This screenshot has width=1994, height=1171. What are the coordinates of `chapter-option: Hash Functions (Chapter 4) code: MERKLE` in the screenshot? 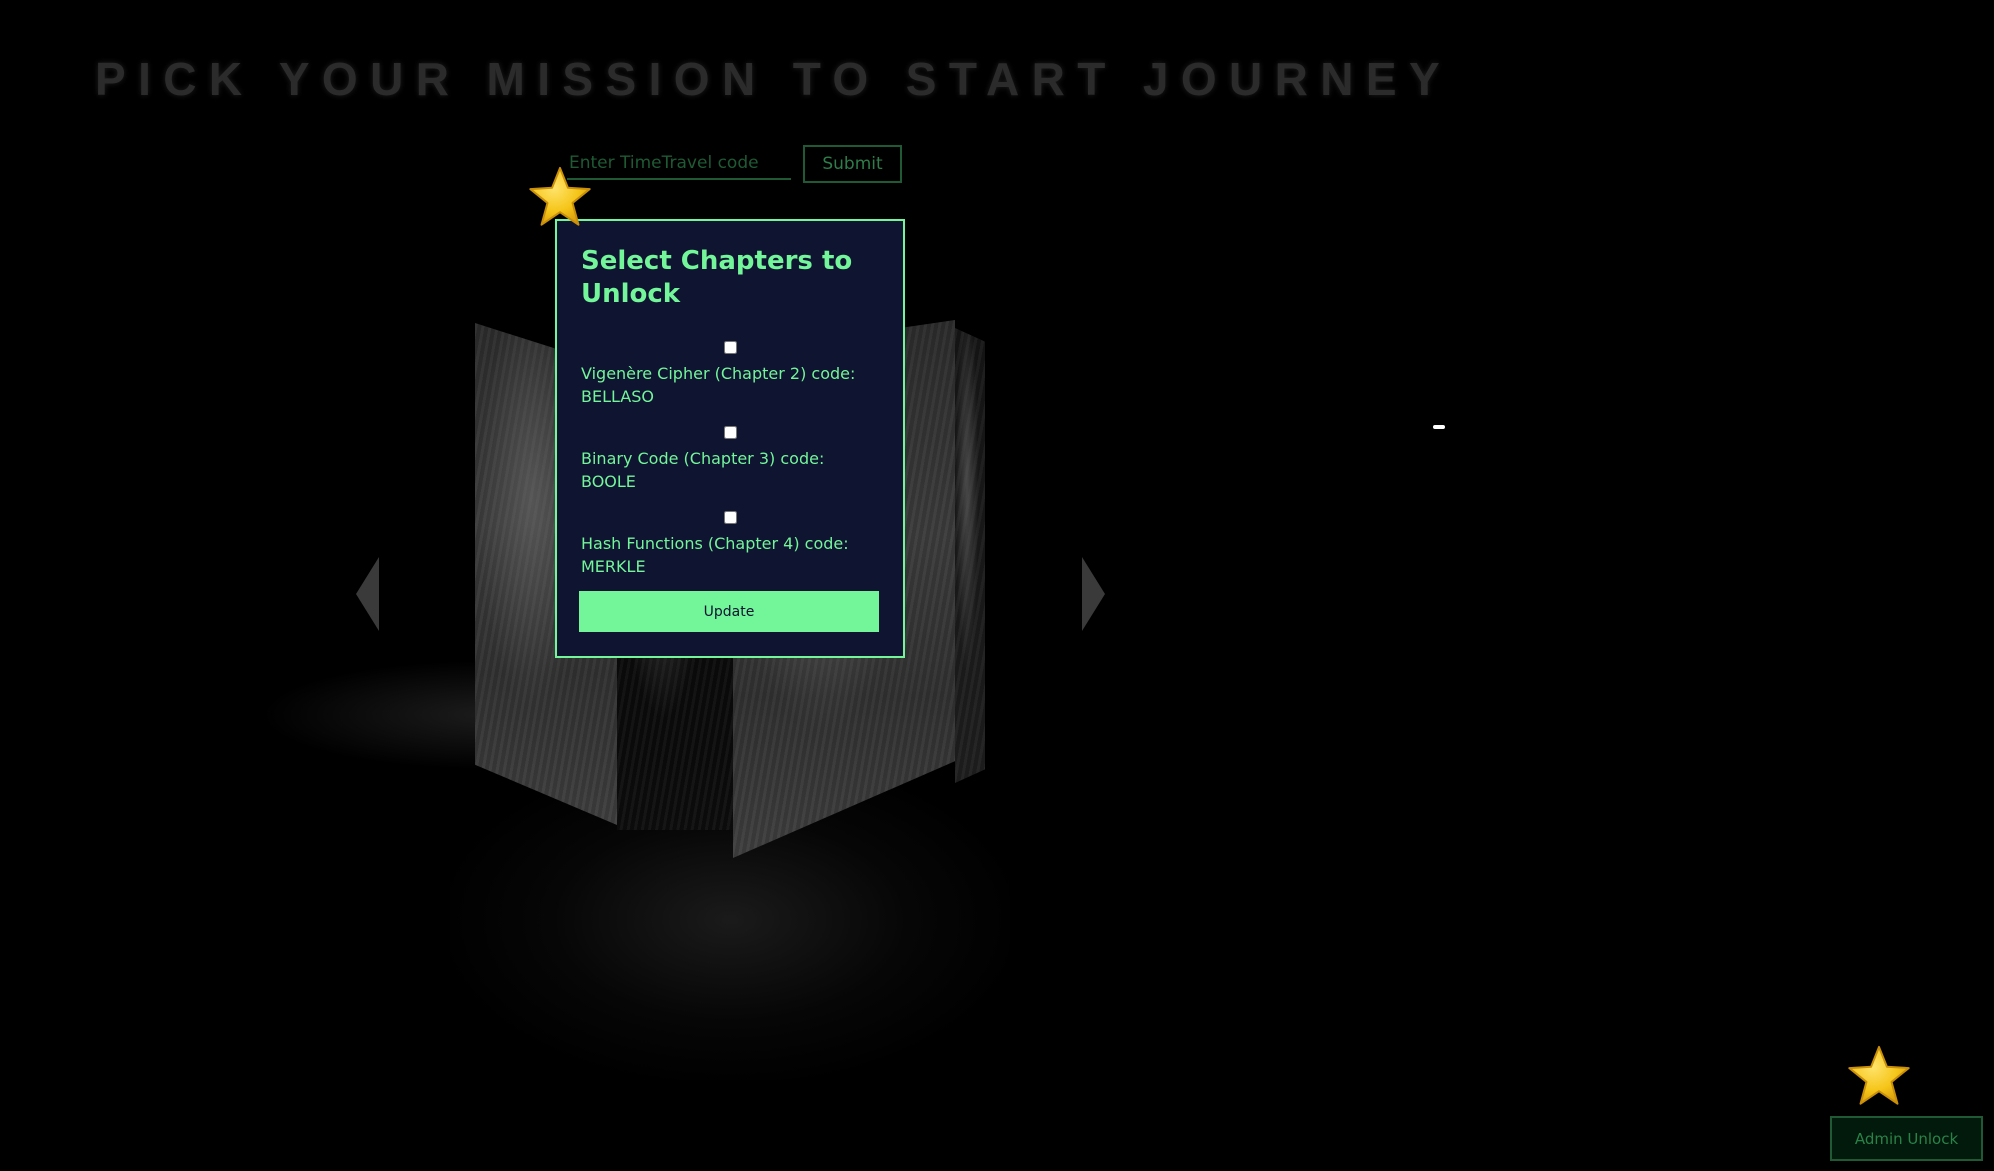 It's located at (730, 544).